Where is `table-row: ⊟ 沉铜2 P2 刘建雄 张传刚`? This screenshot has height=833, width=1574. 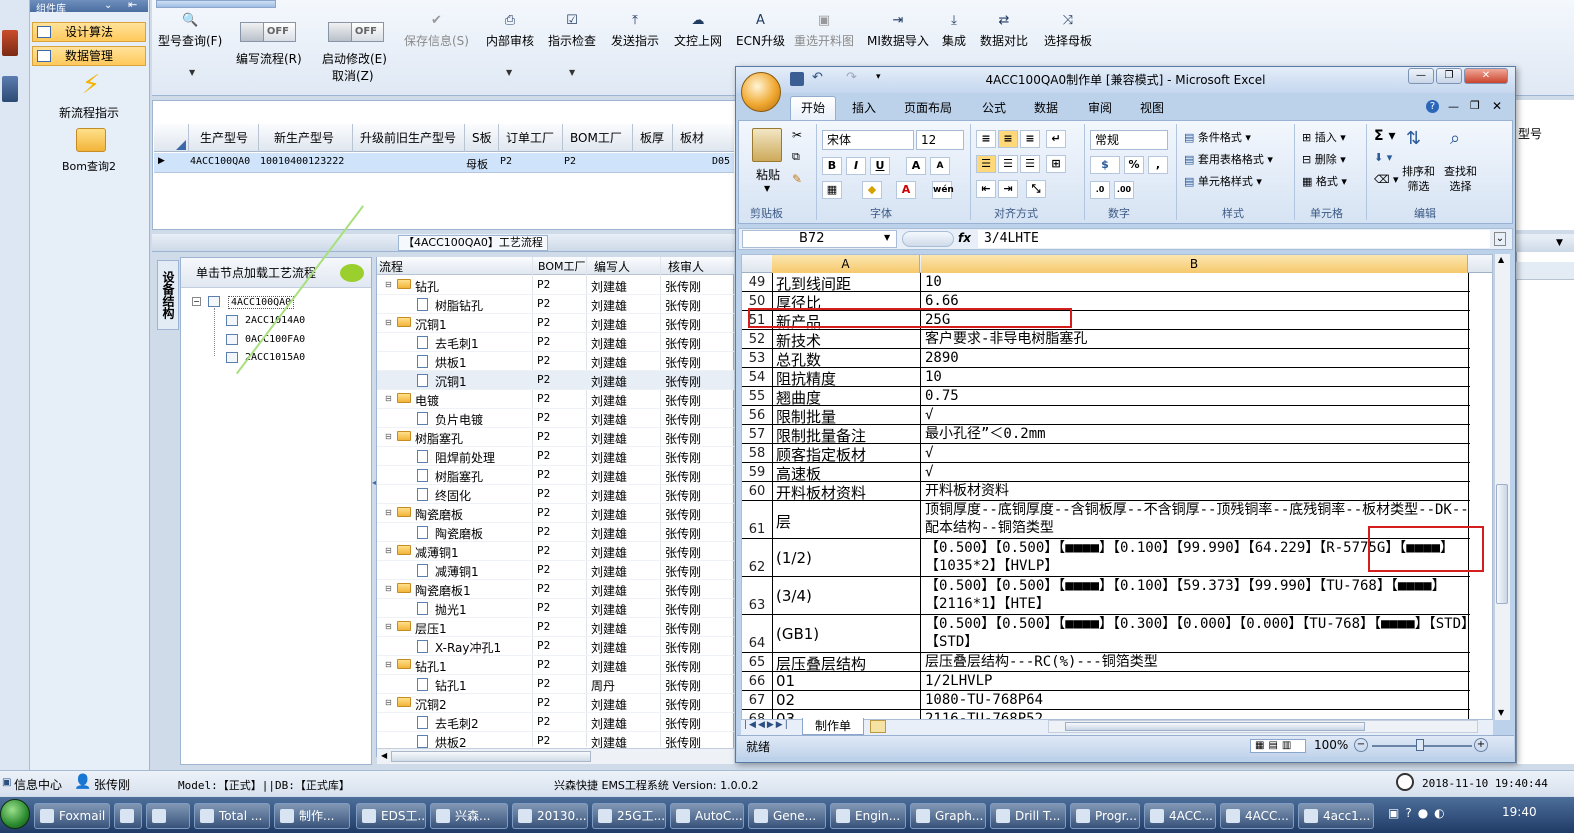 table-row: ⊟ 沉铜2 P2 刘建雄 张传刚 is located at coordinates (555, 703).